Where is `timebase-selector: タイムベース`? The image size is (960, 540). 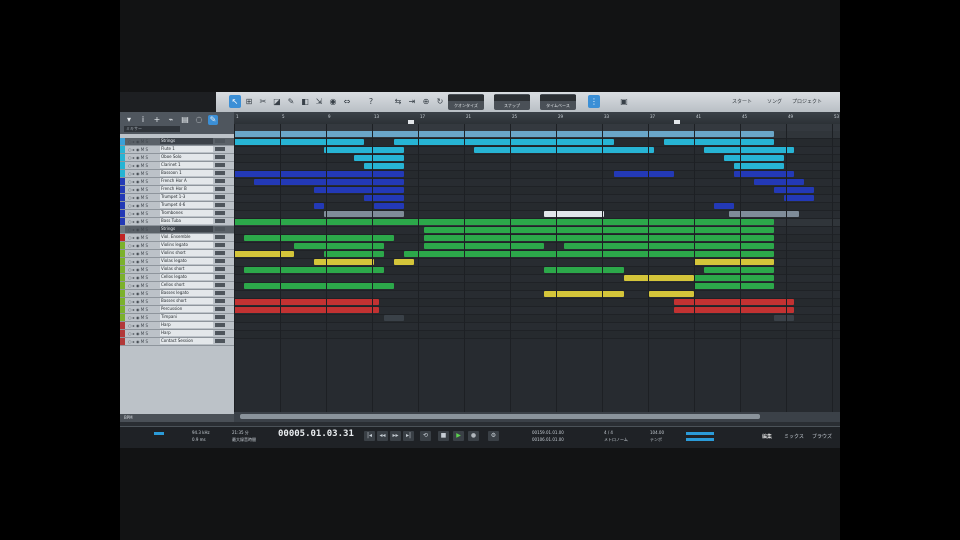 timebase-selector: タイムベース is located at coordinates (558, 102).